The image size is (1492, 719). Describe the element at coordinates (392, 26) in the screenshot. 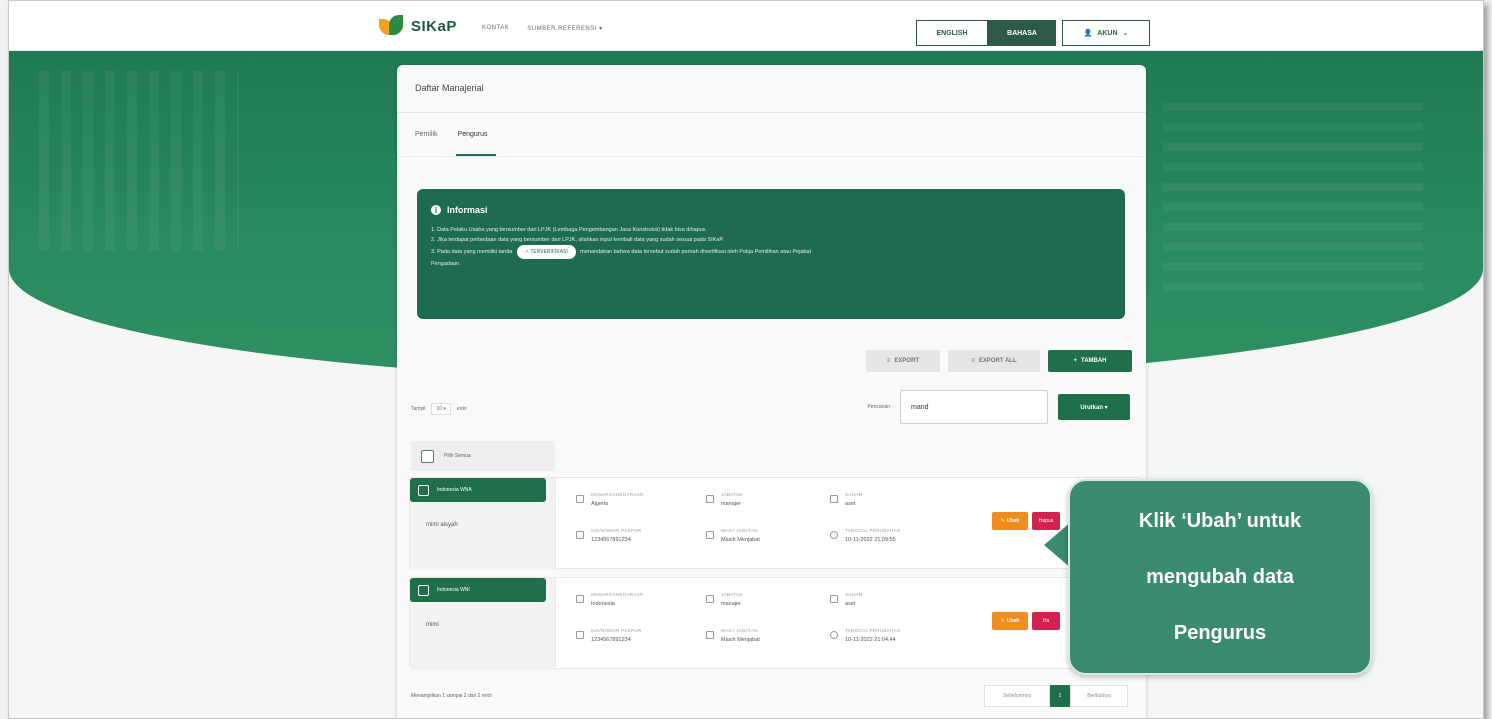

I see `logo-leaf-icon` at that location.